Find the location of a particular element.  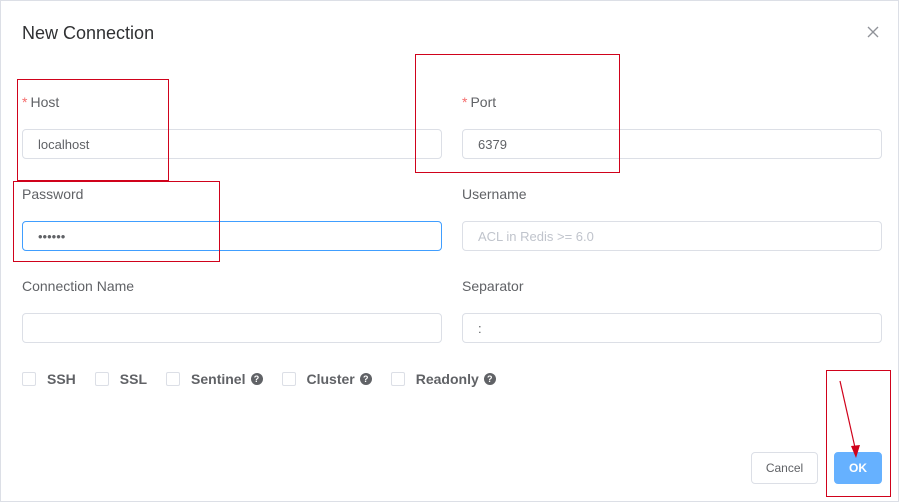

host-input is located at coordinates (232, 144).